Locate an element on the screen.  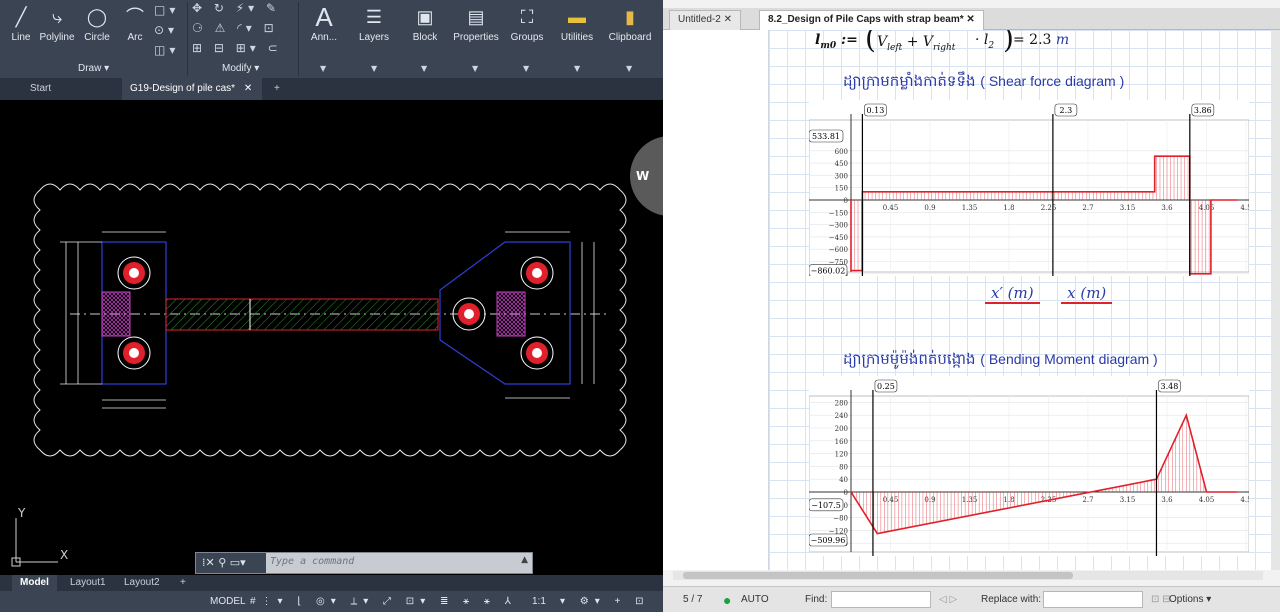
find-nav-icons: ◁ ▷ is located at coordinates (948, 599).